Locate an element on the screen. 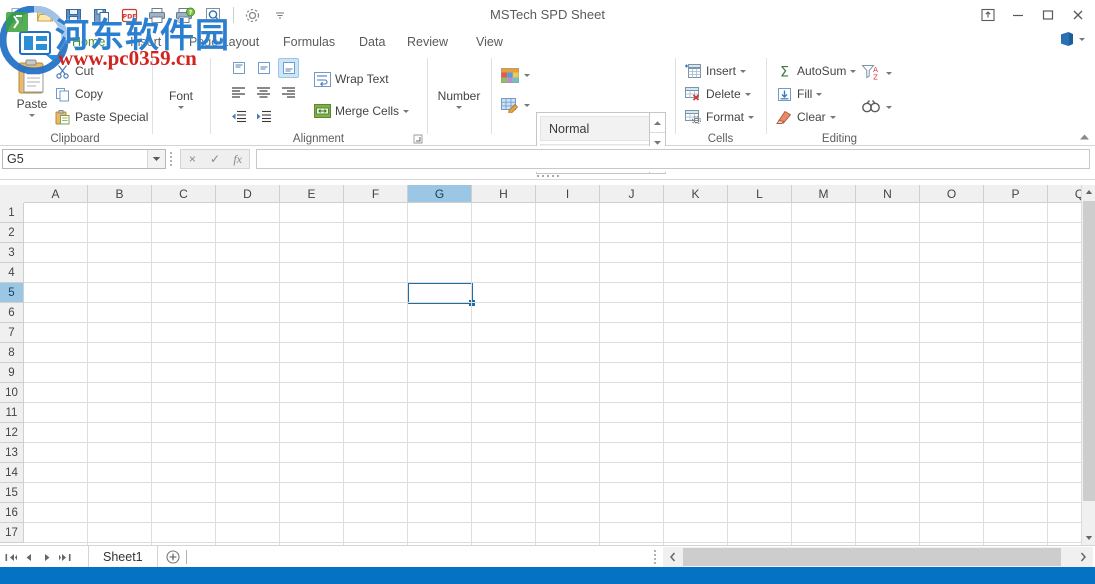  insert-cells-button: Insert is located at coordinates (715, 71).